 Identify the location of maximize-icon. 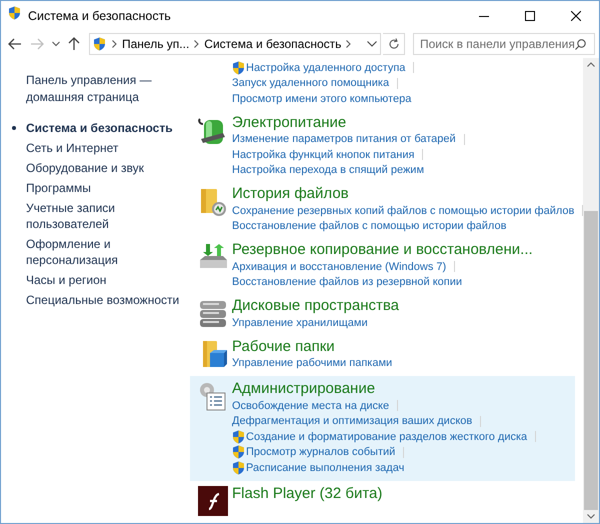
(530, 15).